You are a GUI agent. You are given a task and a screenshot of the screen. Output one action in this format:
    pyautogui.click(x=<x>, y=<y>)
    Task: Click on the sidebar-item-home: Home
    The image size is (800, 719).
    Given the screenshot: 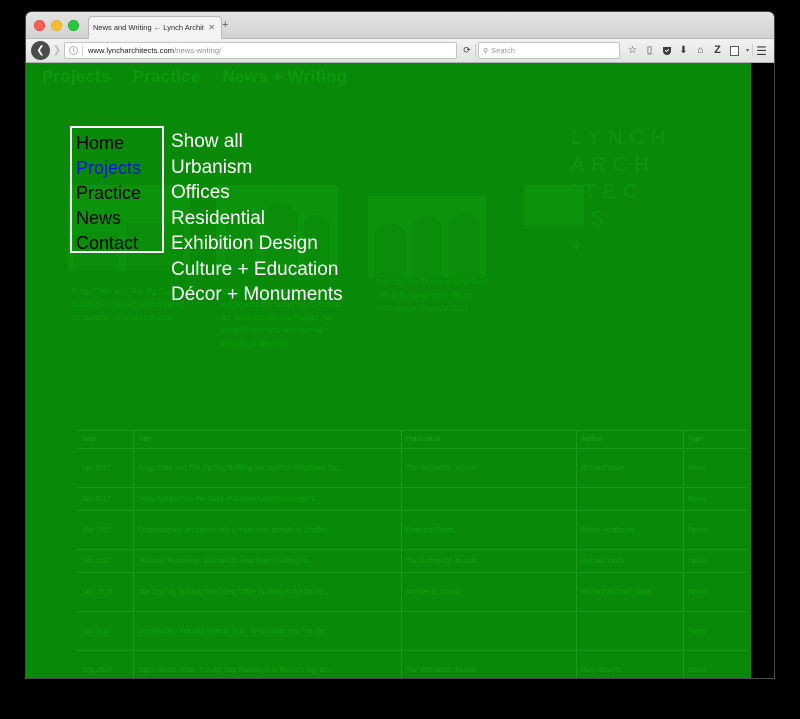 What is the action you would take?
    pyautogui.click(x=119, y=143)
    